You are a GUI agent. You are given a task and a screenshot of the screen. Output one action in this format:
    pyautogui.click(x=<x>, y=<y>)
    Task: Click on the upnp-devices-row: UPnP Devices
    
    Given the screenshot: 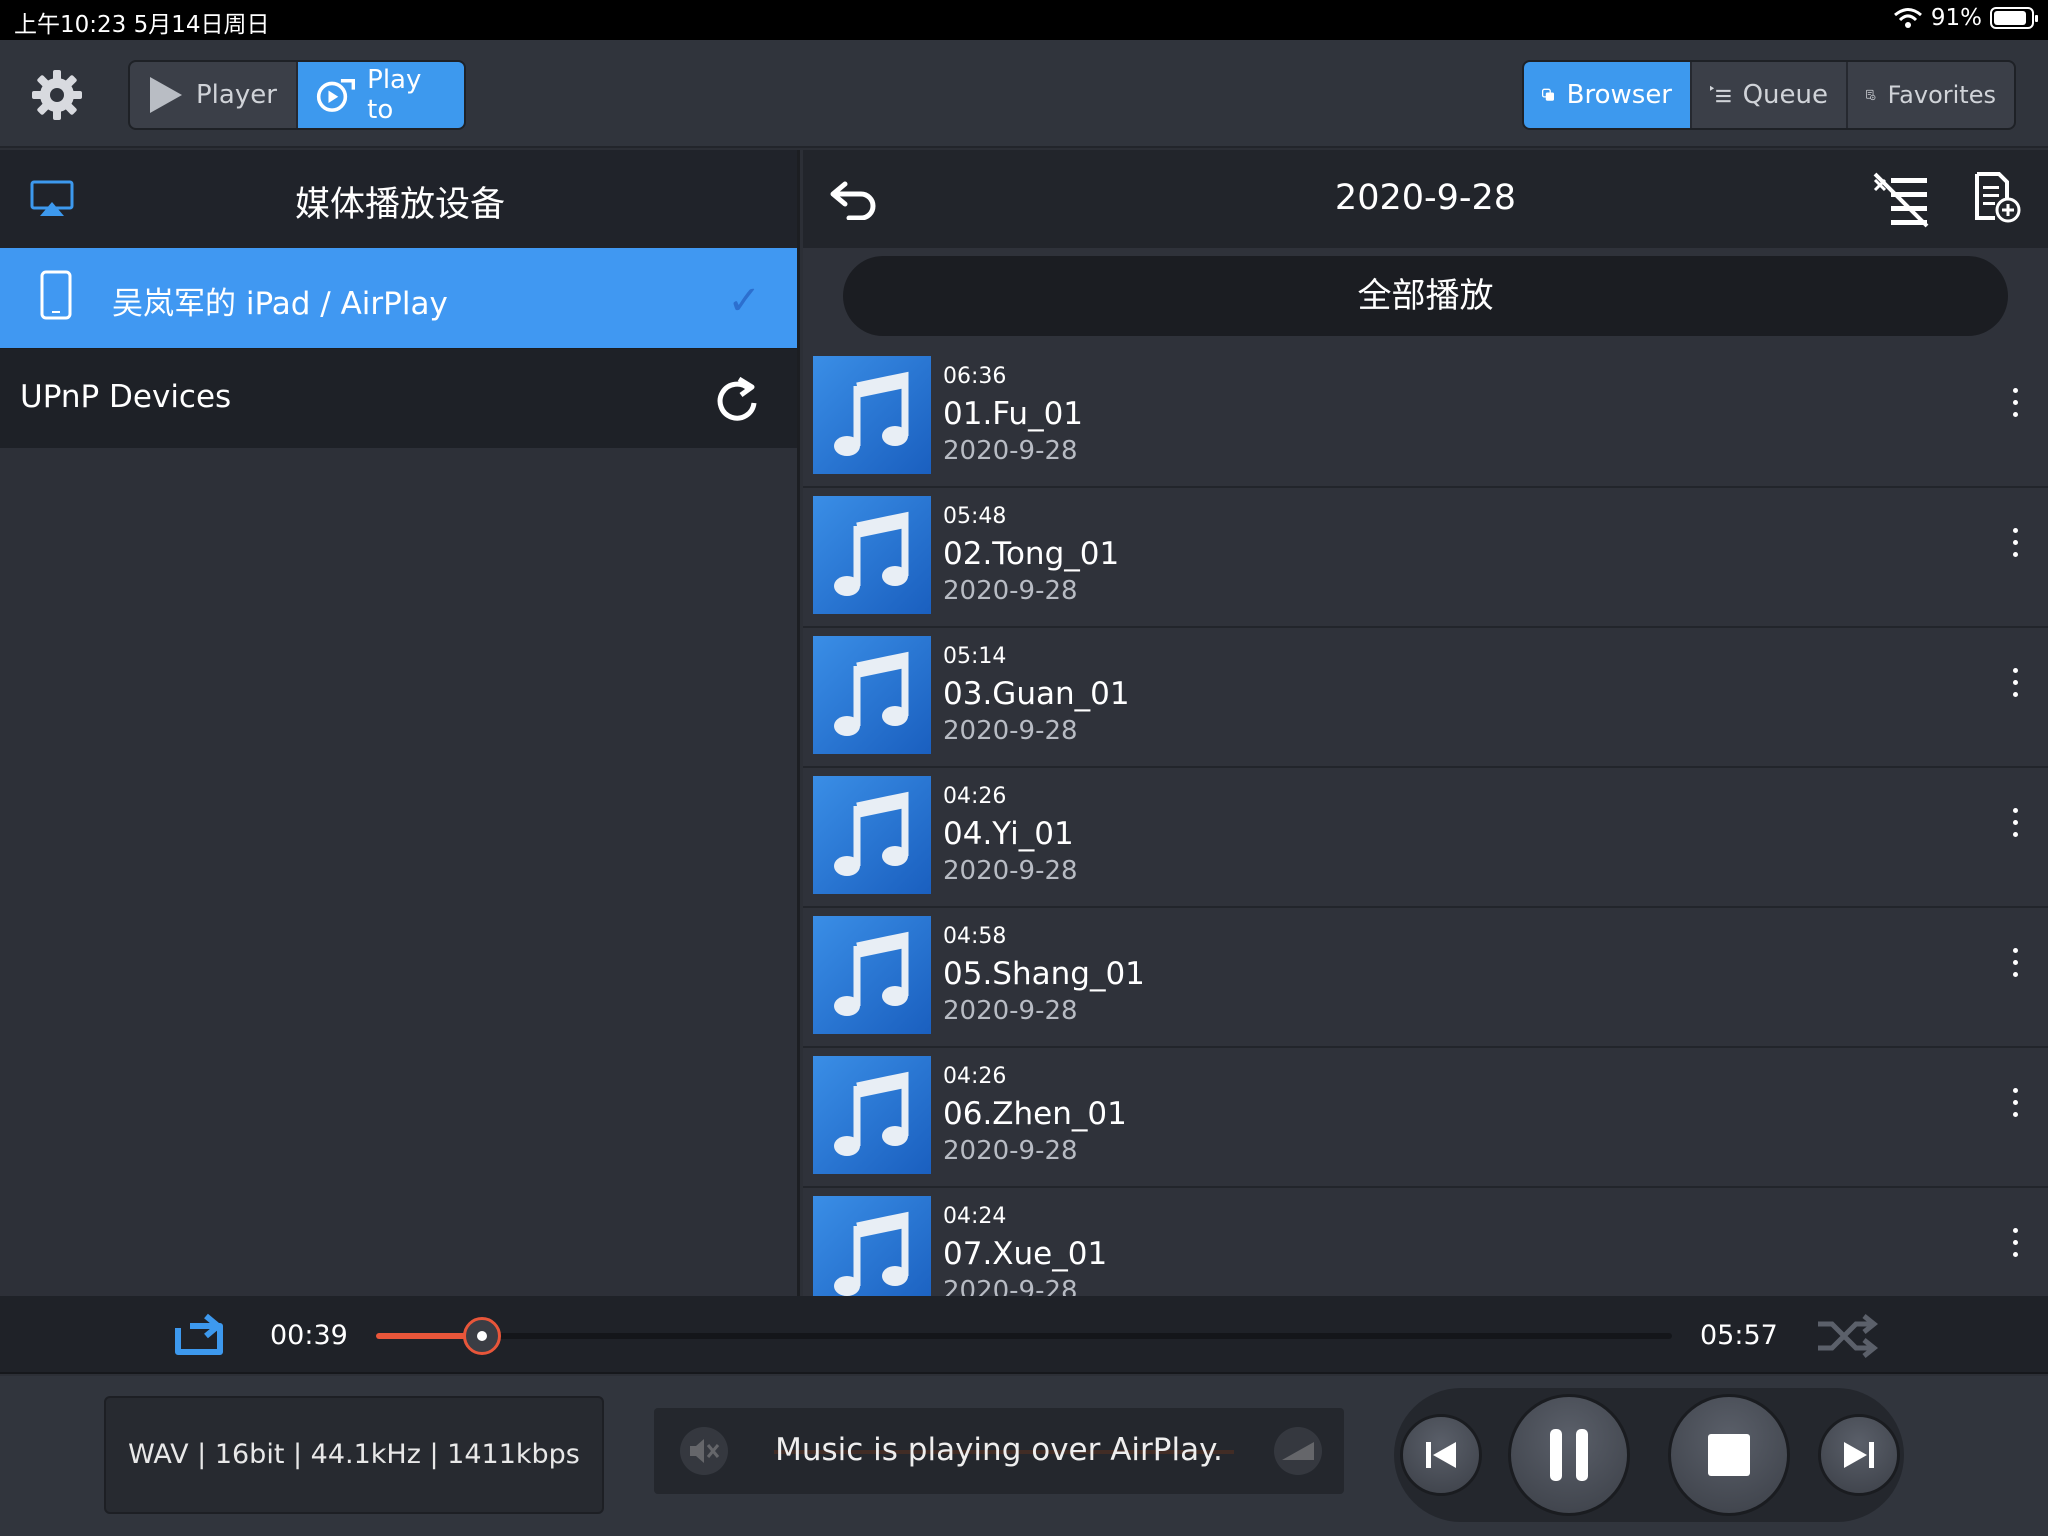 What is the action you would take?
    pyautogui.click(x=398, y=398)
    